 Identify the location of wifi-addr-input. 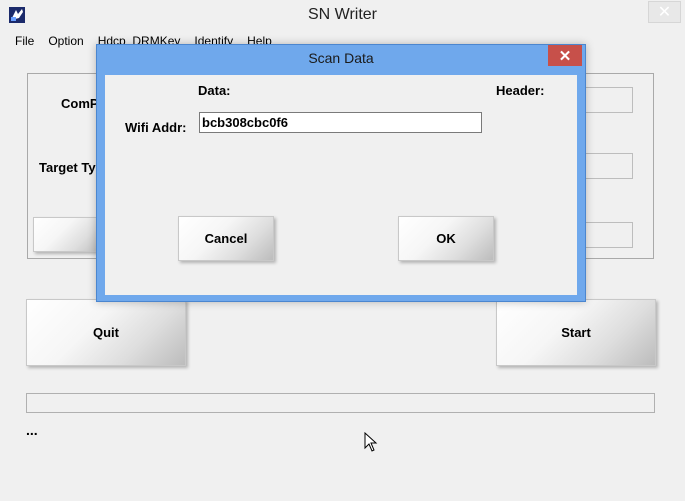
(340, 122).